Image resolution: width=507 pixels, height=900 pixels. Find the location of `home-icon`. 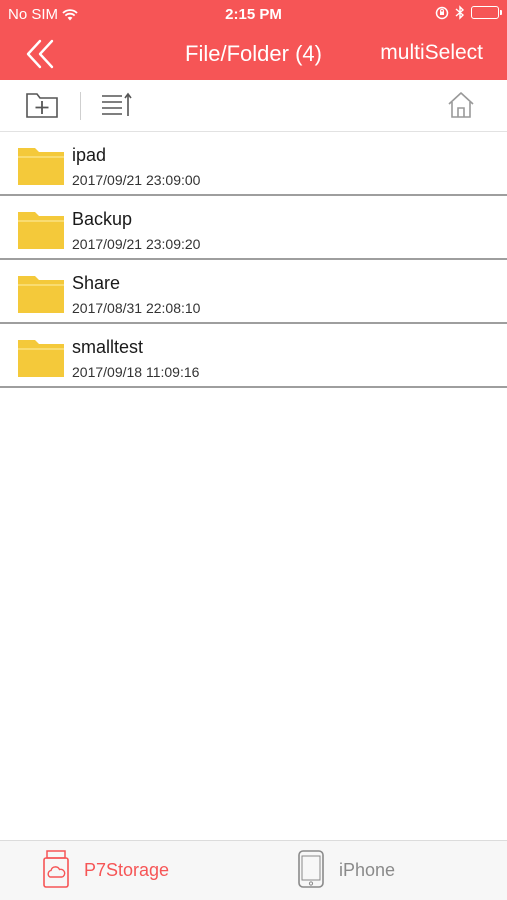

home-icon is located at coordinates (461, 105).